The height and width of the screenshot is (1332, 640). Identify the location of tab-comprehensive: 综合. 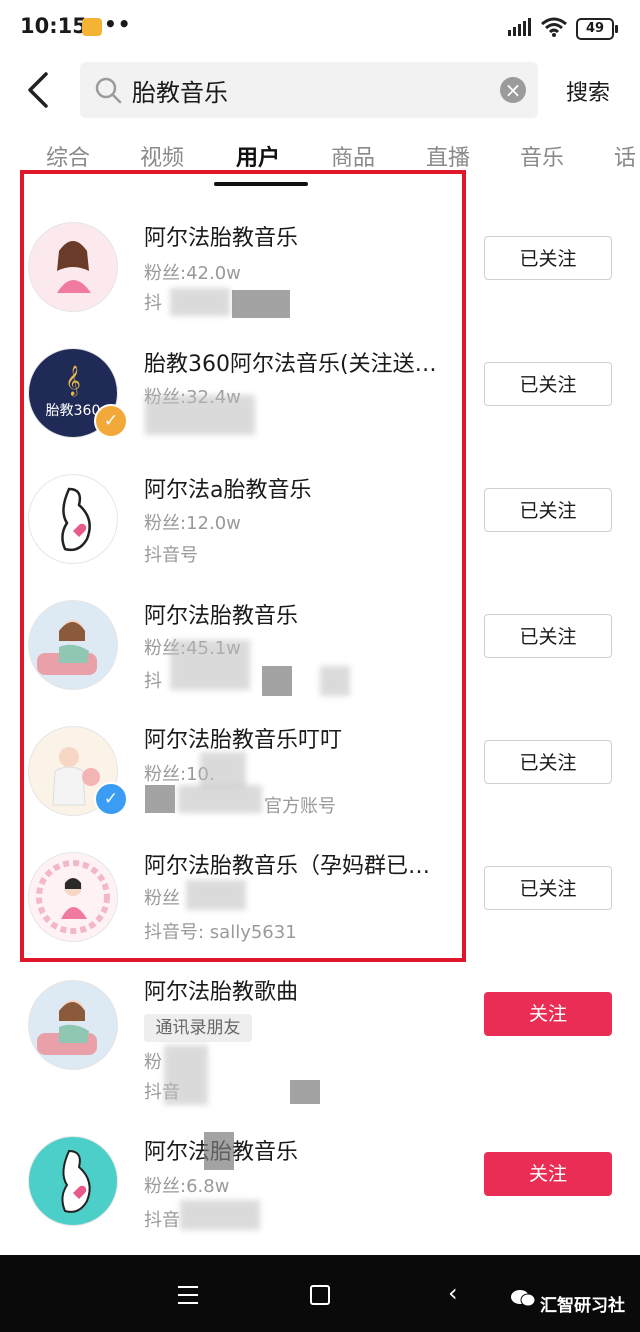
(68, 156).